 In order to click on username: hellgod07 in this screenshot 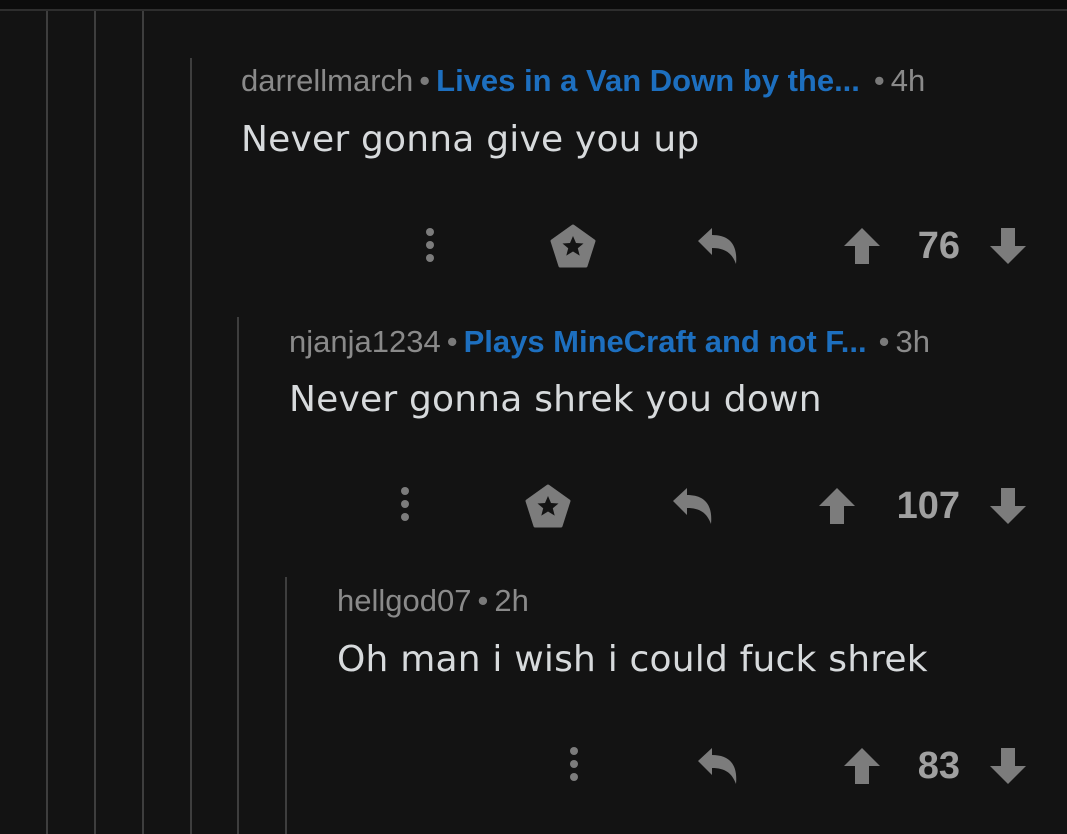, I will do `click(404, 600)`.